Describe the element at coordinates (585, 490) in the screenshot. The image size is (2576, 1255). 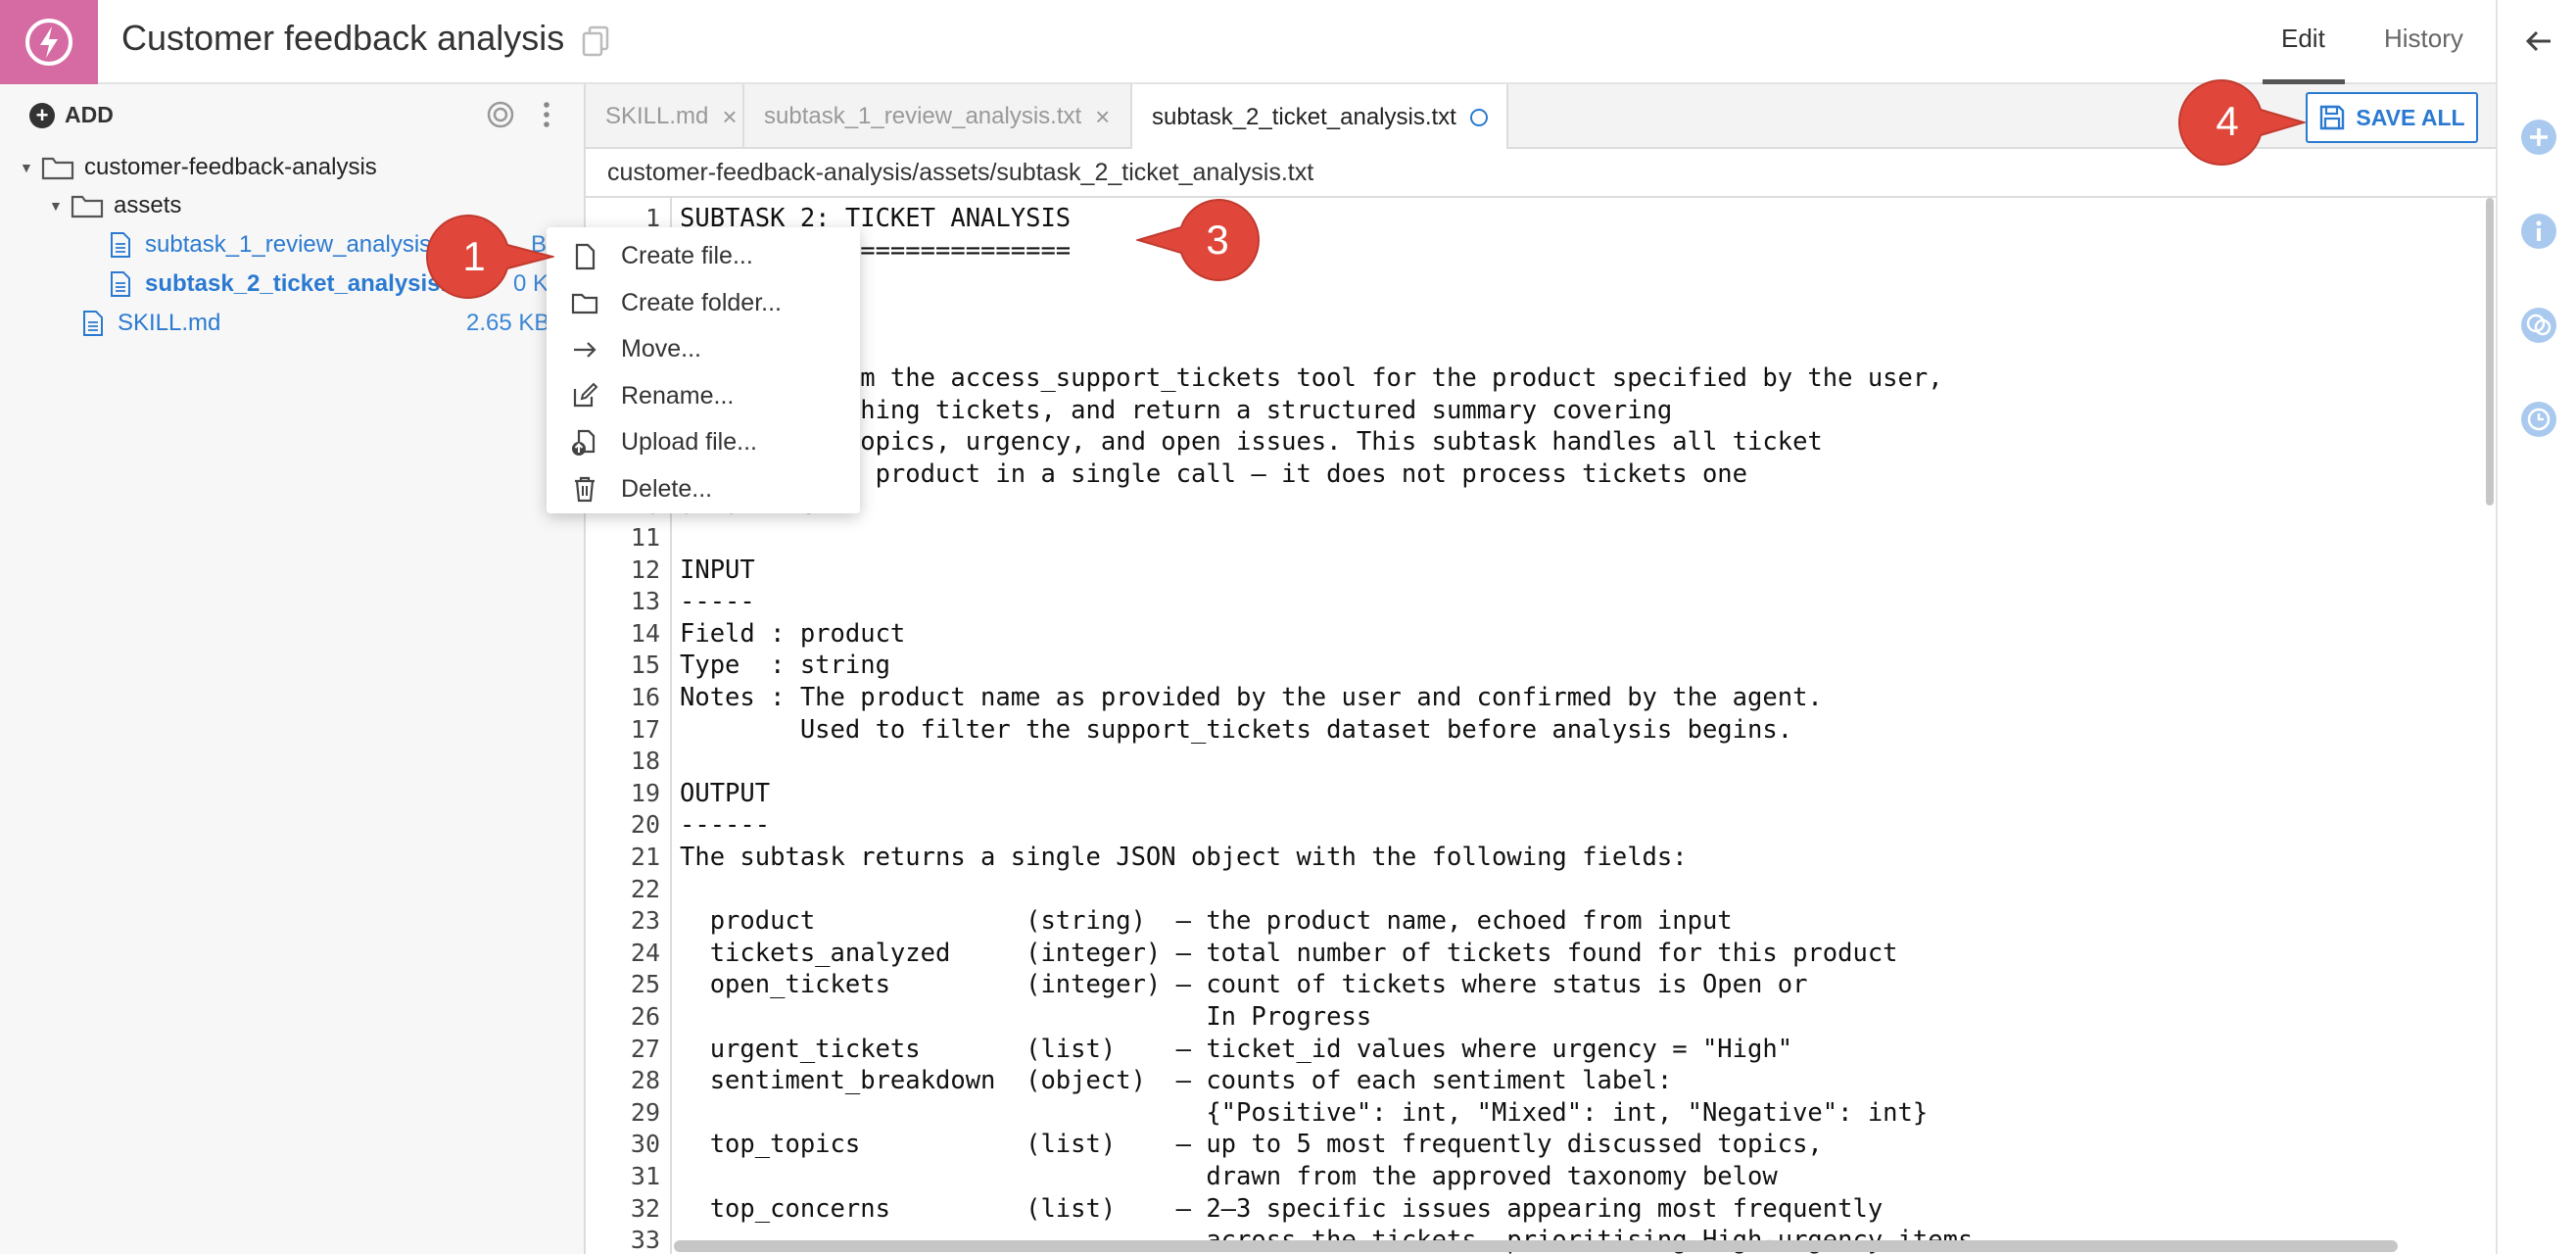
I see `trash-icon` at that location.